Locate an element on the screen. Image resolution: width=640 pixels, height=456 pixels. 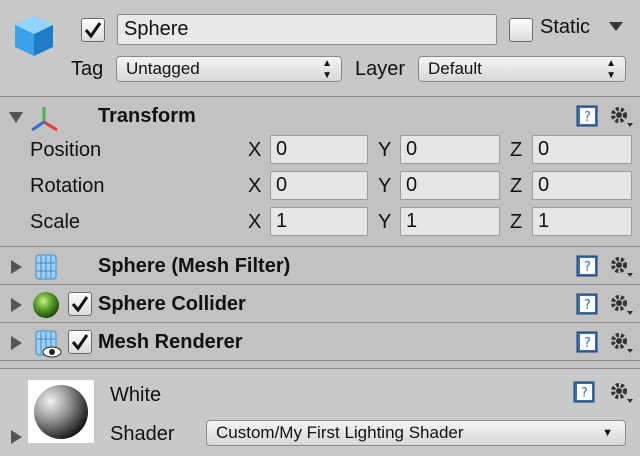
rotation-x-field: 0 is located at coordinates (319, 185).